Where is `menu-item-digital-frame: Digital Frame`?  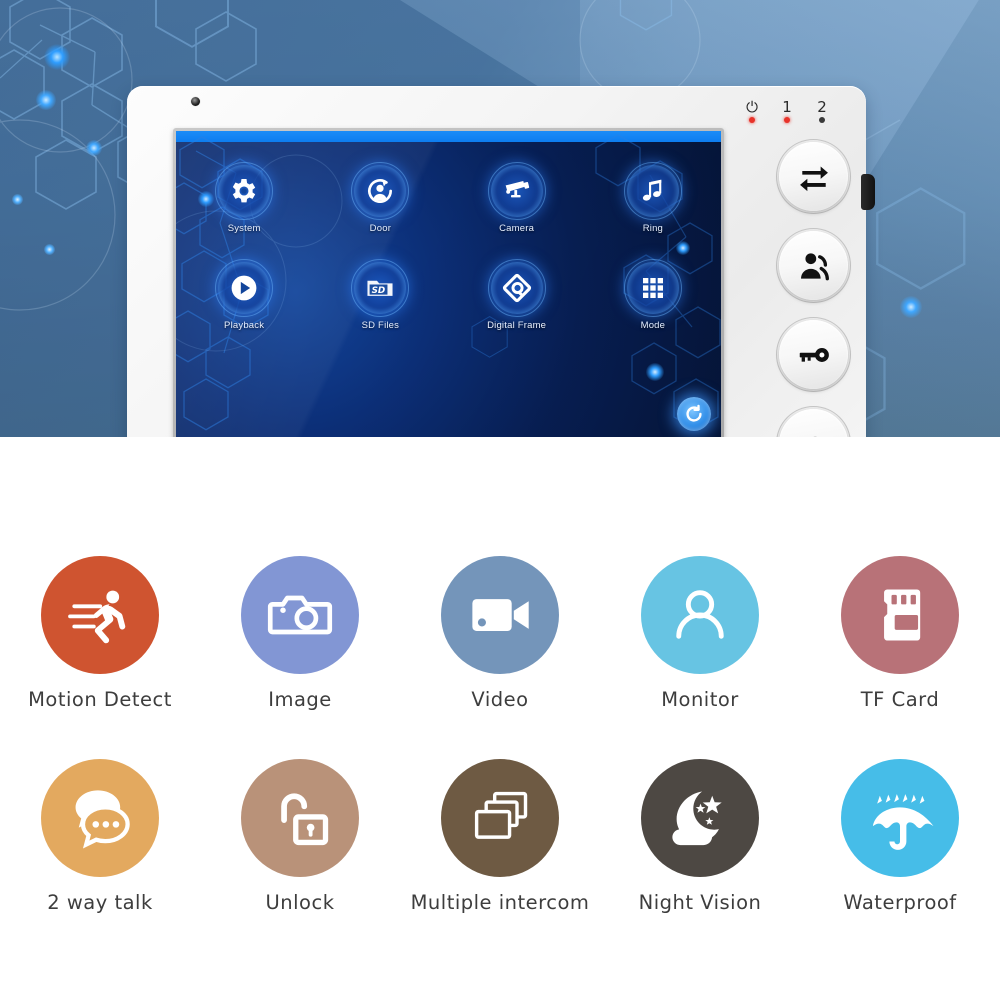 menu-item-digital-frame: Digital Frame is located at coordinates (517, 295).